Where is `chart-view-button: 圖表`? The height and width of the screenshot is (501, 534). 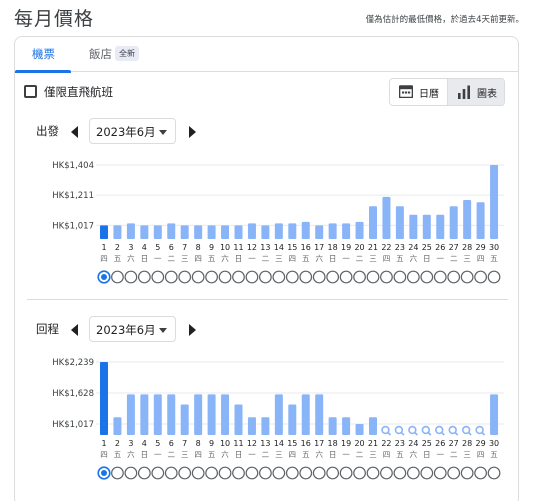
chart-view-button: 圖表 is located at coordinates (476, 92).